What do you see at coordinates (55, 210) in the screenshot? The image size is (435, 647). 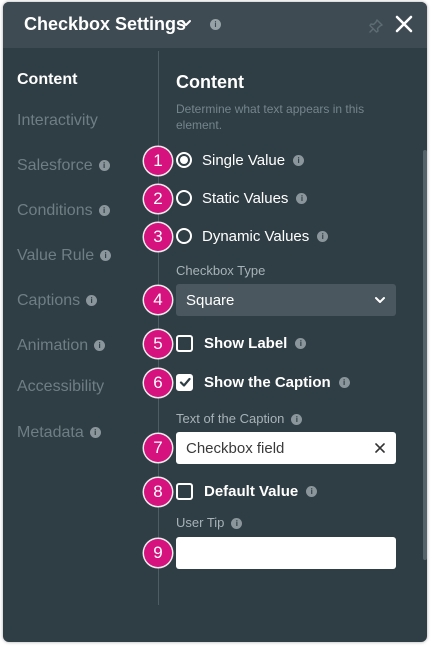 I see `nav-item-label: Conditions` at bounding box center [55, 210].